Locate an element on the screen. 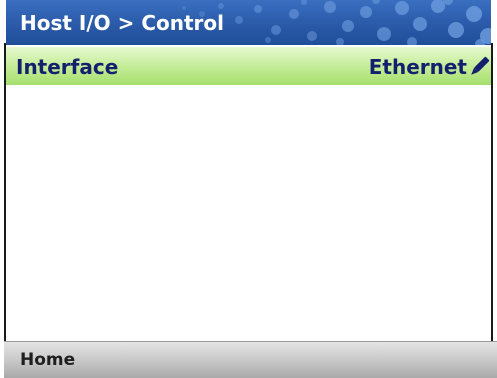 Image resolution: width=497 pixels, height=378 pixels. footer-bar: Home is located at coordinates (250, 359).